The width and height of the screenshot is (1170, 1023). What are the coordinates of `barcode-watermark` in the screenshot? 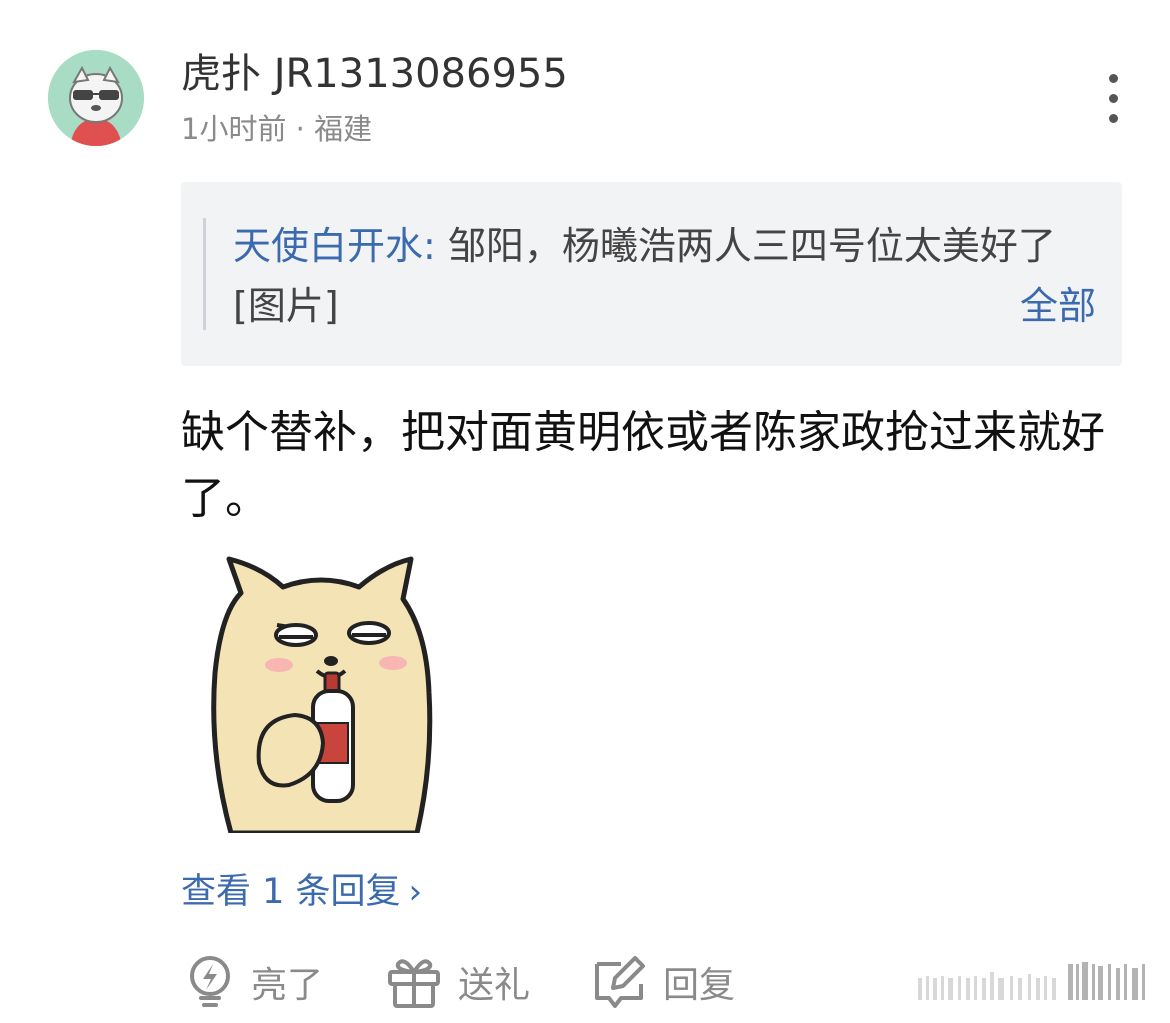 It's located at (1032, 982).